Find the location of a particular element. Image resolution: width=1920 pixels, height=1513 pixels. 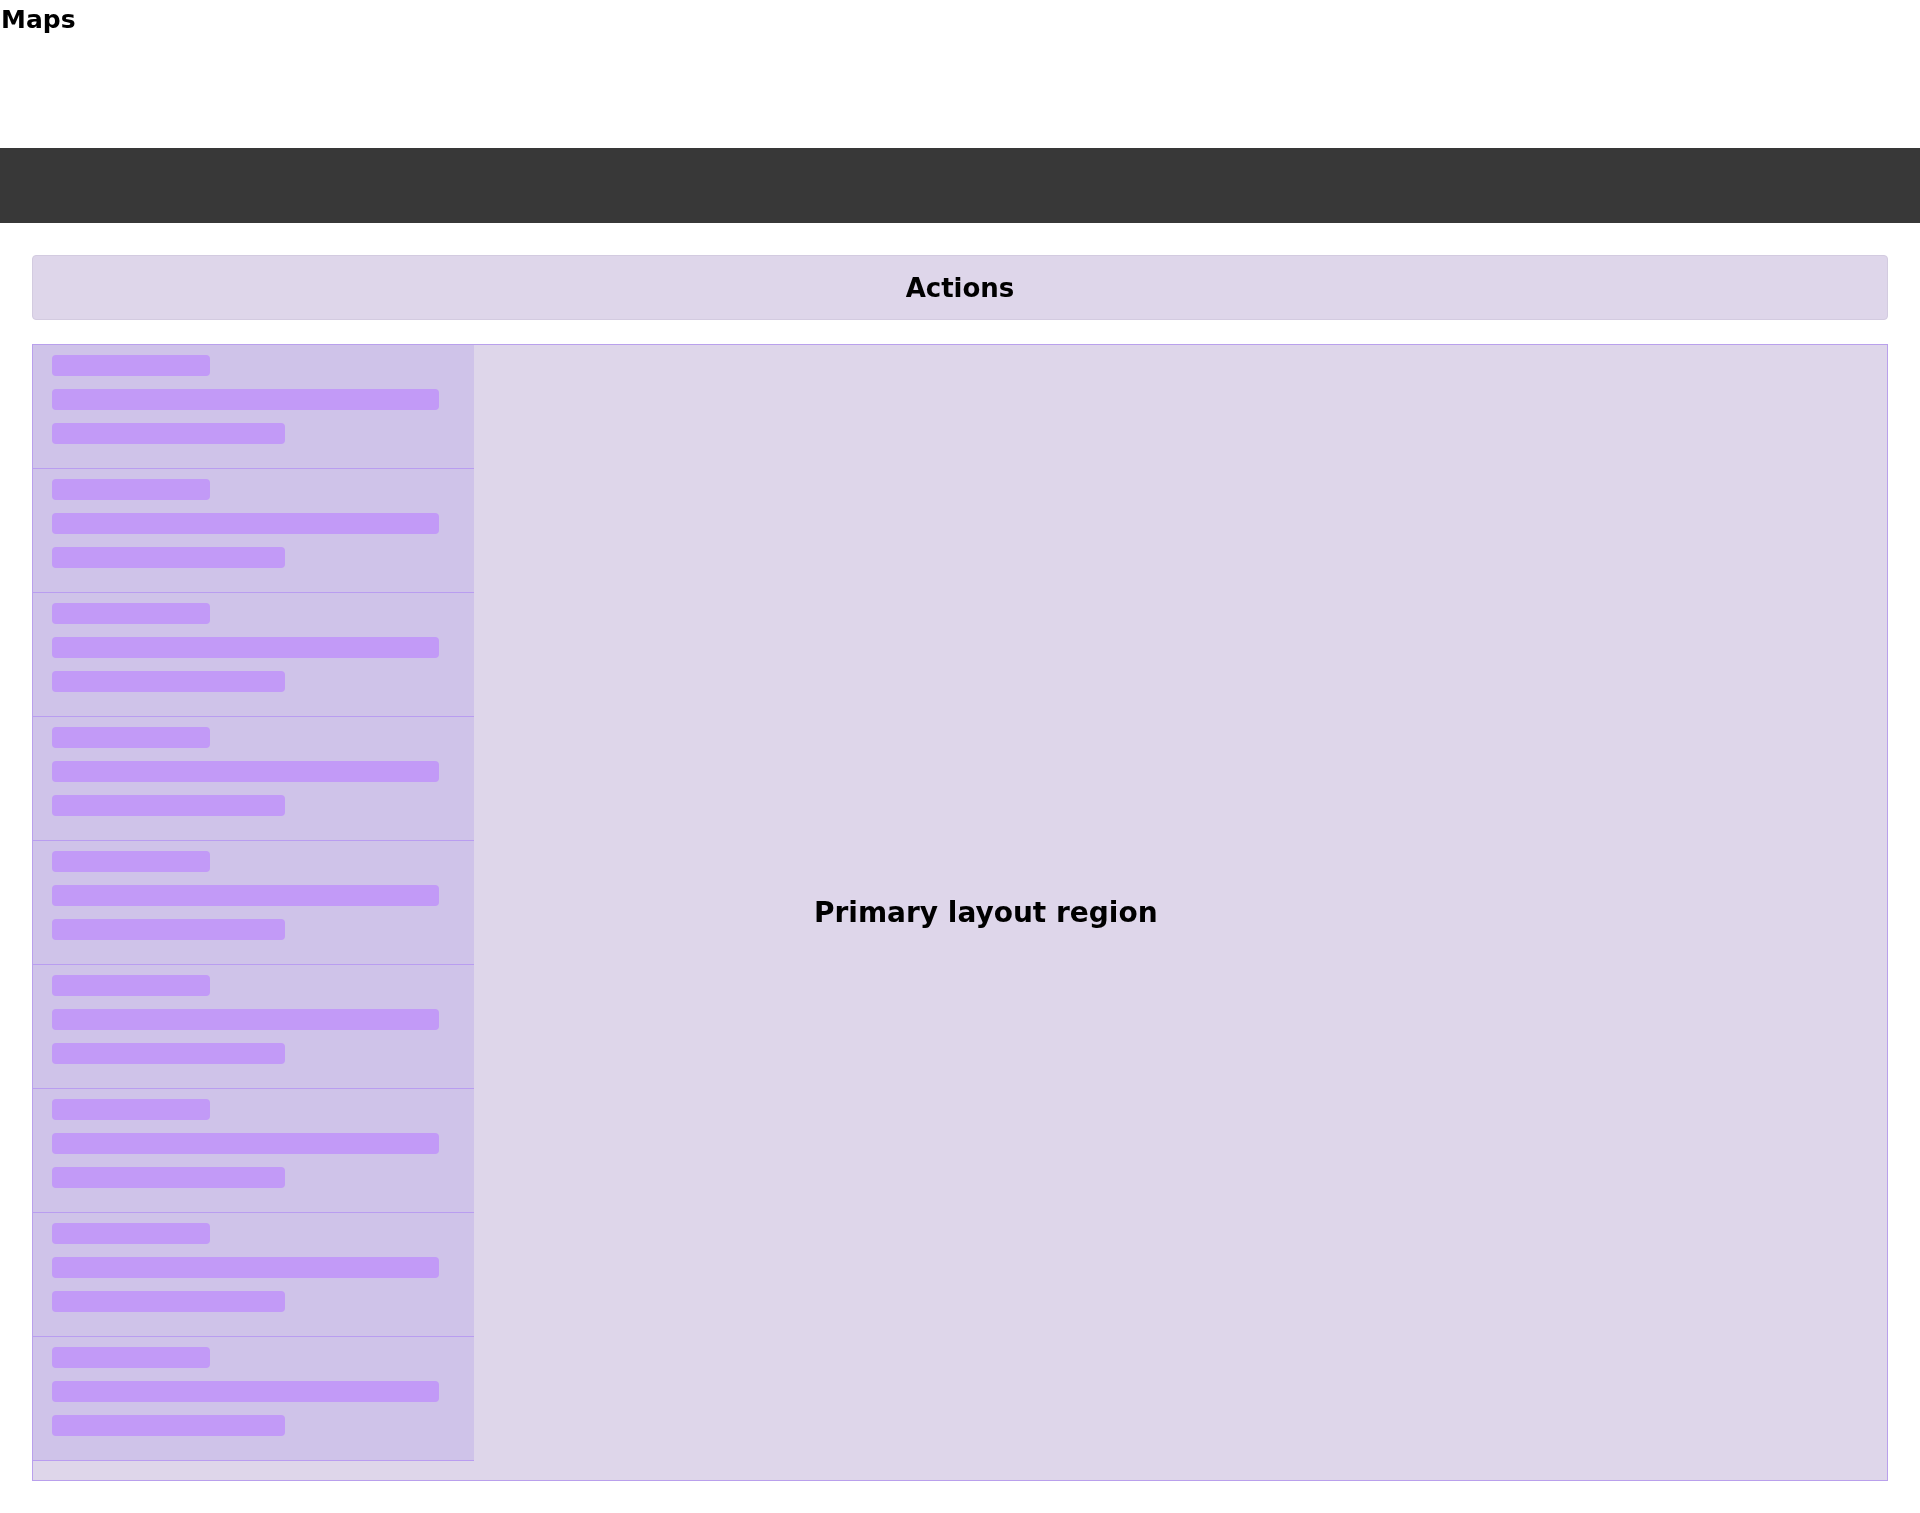

page-title: Maps is located at coordinates (38, 20).